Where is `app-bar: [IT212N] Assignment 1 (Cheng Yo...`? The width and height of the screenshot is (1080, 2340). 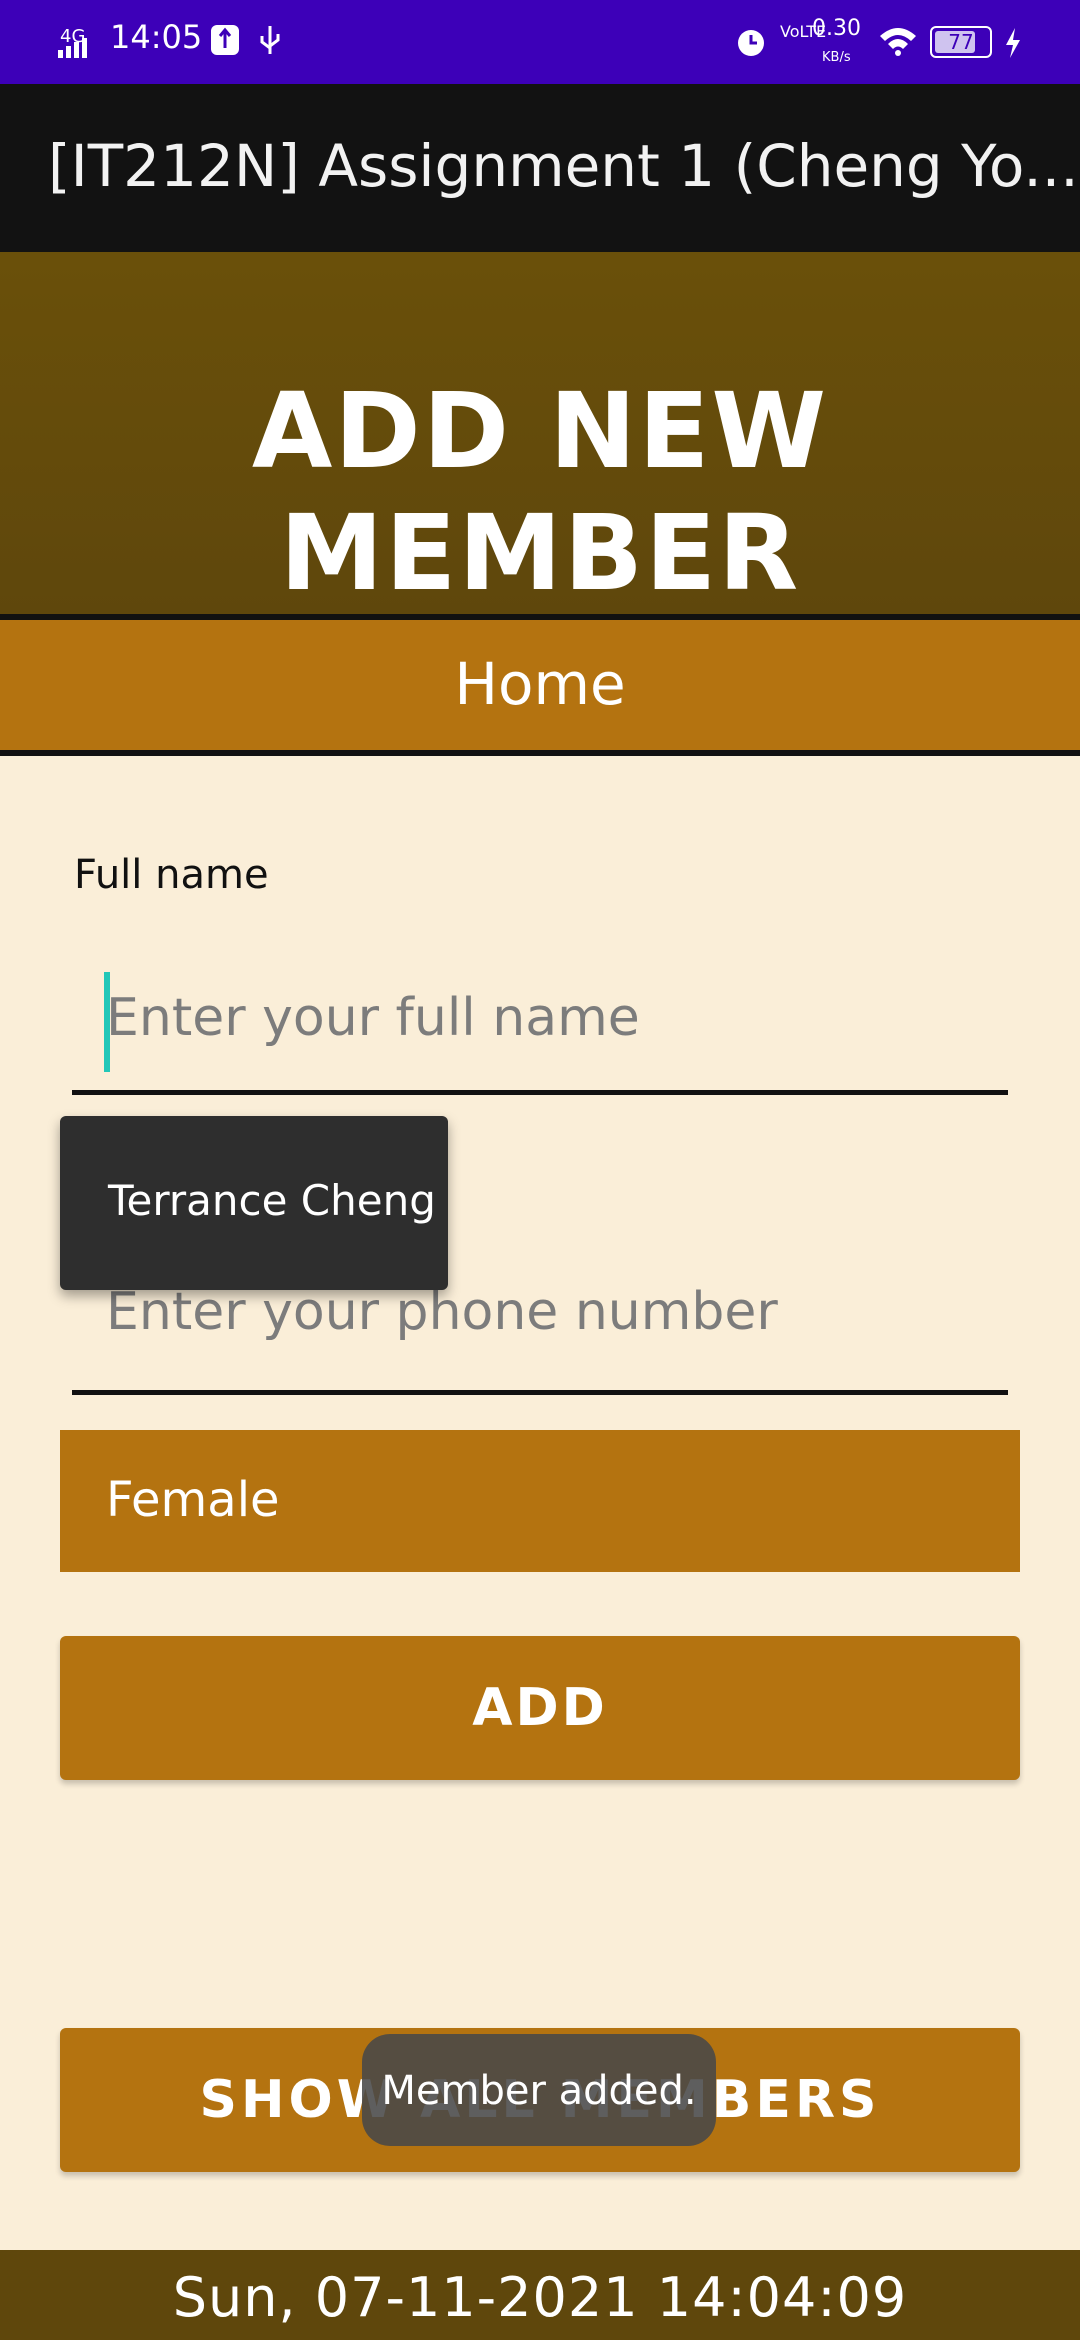
app-bar: [IT212N] Assignment 1 (Cheng Yo... is located at coordinates (540, 168).